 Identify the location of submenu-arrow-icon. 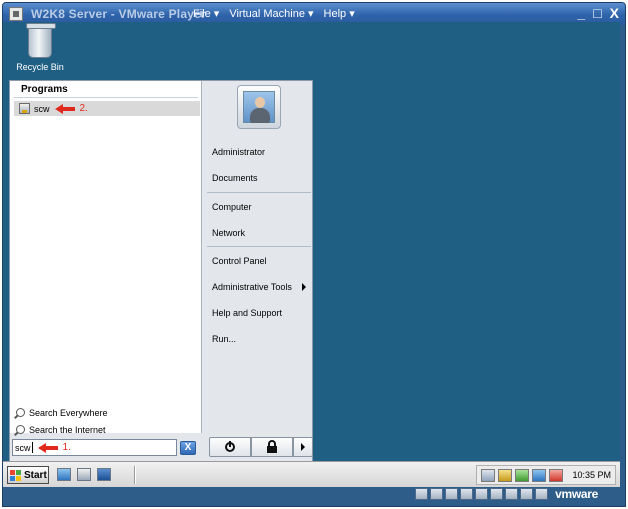
(304, 287).